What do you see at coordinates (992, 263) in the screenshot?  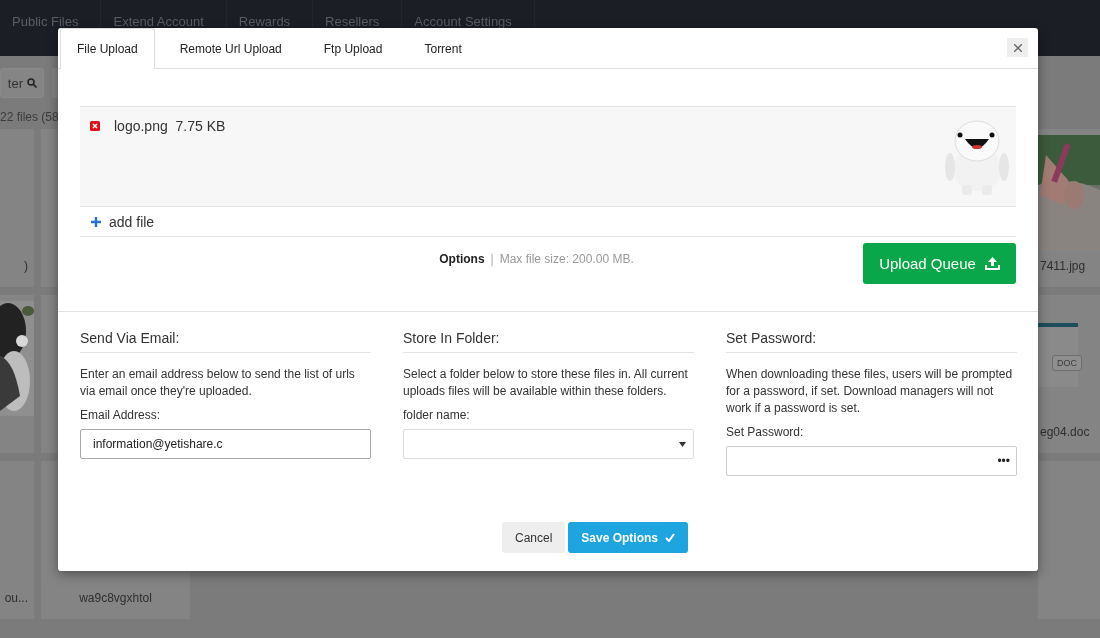 I see `upload-icon` at bounding box center [992, 263].